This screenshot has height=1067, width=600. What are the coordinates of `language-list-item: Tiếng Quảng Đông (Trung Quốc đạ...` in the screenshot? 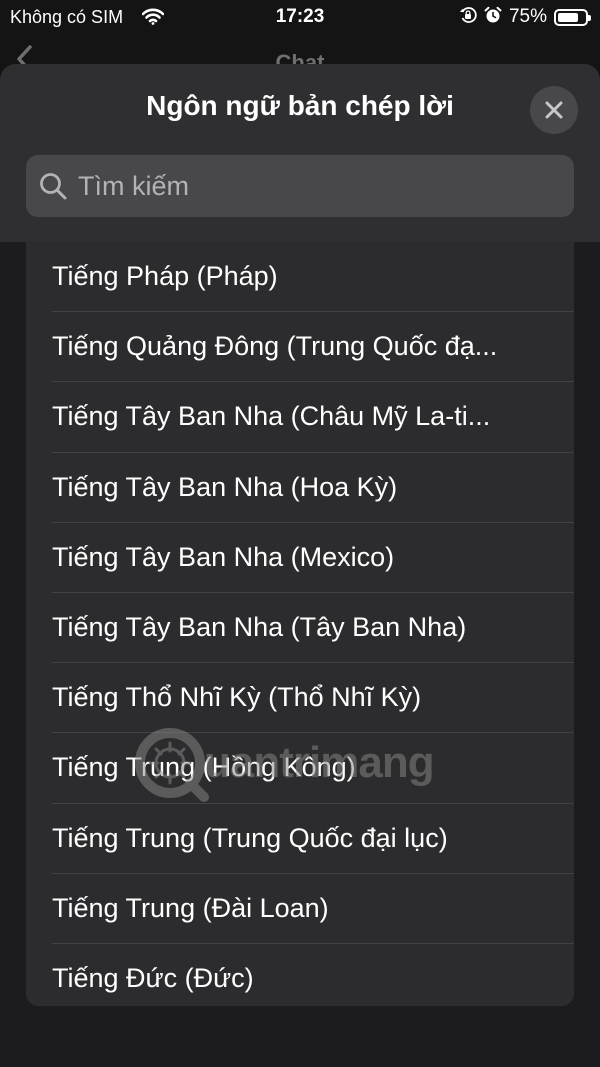 It's located at (313, 347).